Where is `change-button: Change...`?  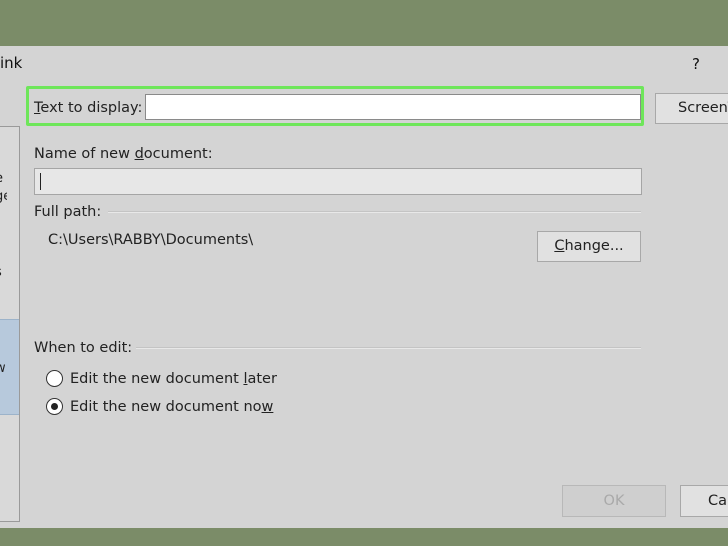 change-button: Change... is located at coordinates (589, 246).